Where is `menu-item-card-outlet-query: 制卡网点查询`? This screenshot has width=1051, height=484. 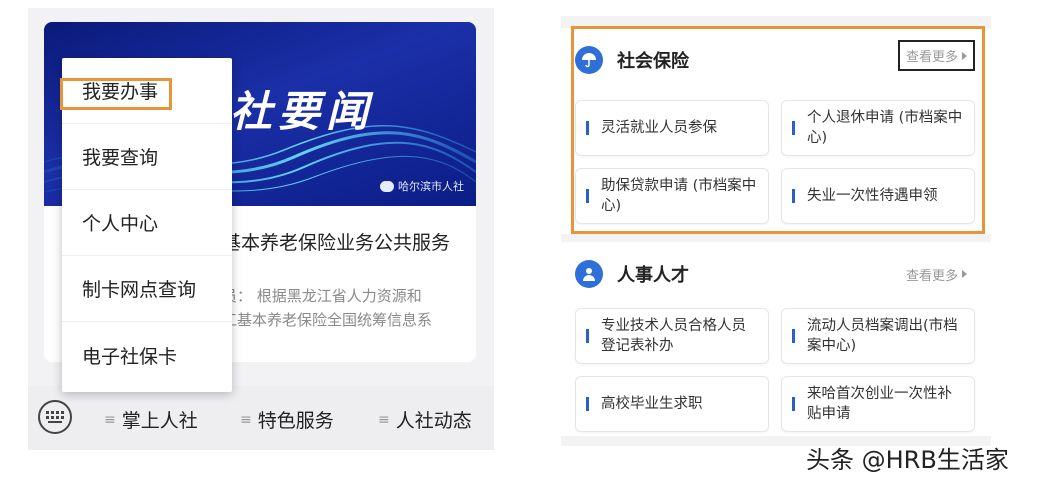 menu-item-card-outlet-query: 制卡网点查询 is located at coordinates (147, 289).